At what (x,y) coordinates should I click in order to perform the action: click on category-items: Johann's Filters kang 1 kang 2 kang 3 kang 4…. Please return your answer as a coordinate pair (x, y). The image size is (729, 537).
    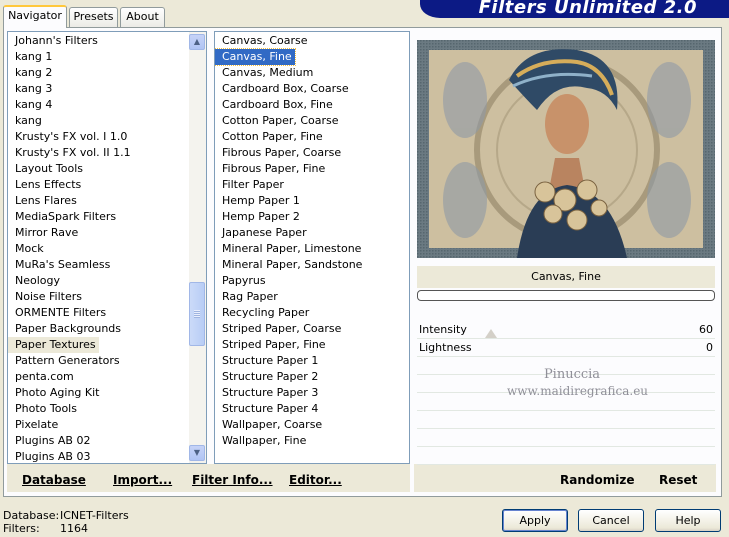
    Looking at the image, I should click on (69, 248).